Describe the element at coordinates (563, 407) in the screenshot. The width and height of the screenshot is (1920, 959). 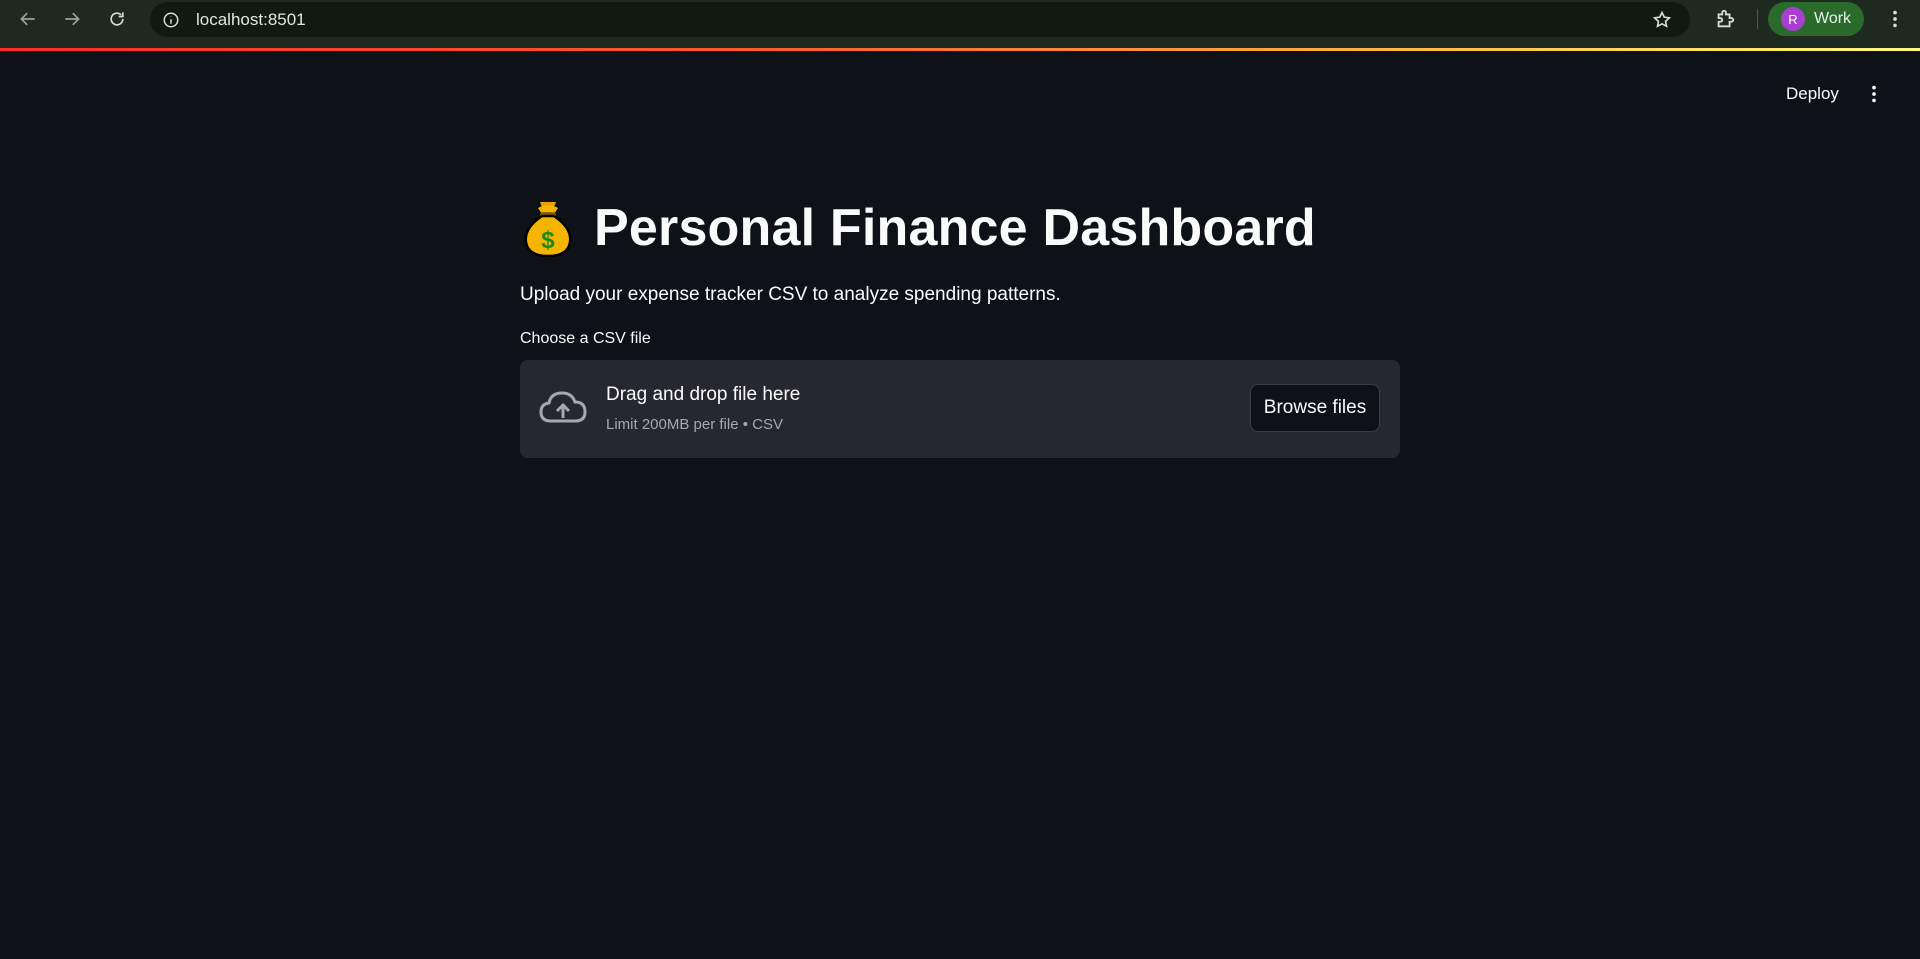
I see `cloud-upload-icon` at that location.